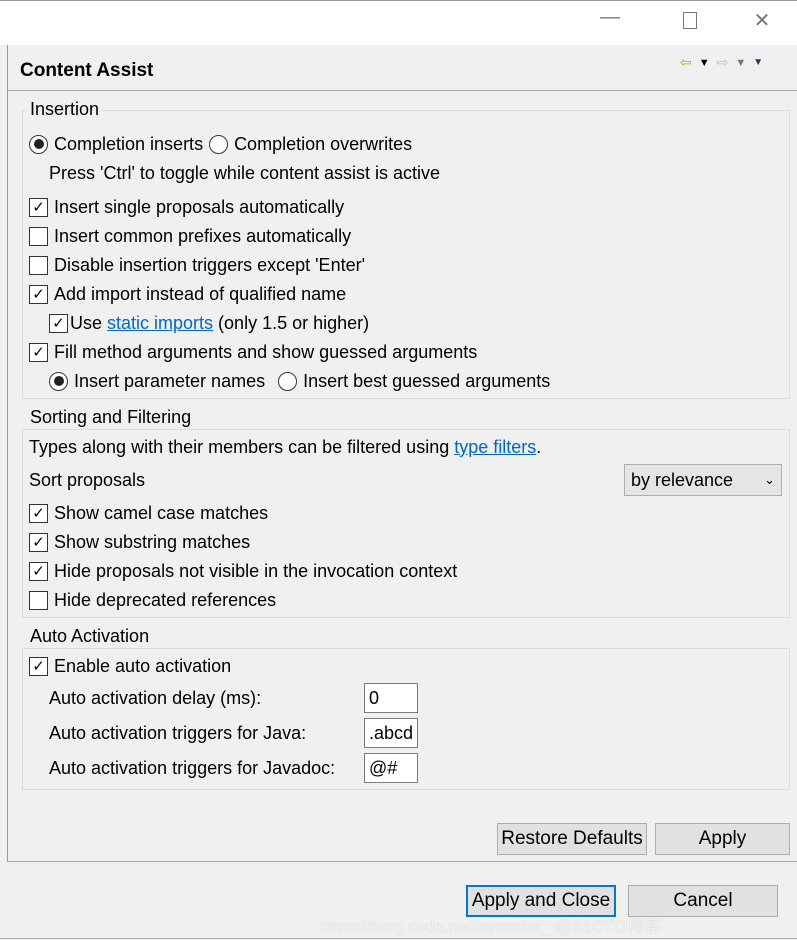 The width and height of the screenshot is (797, 940). Describe the element at coordinates (38, 236) in the screenshot. I see `insert-common-checkbox` at that location.